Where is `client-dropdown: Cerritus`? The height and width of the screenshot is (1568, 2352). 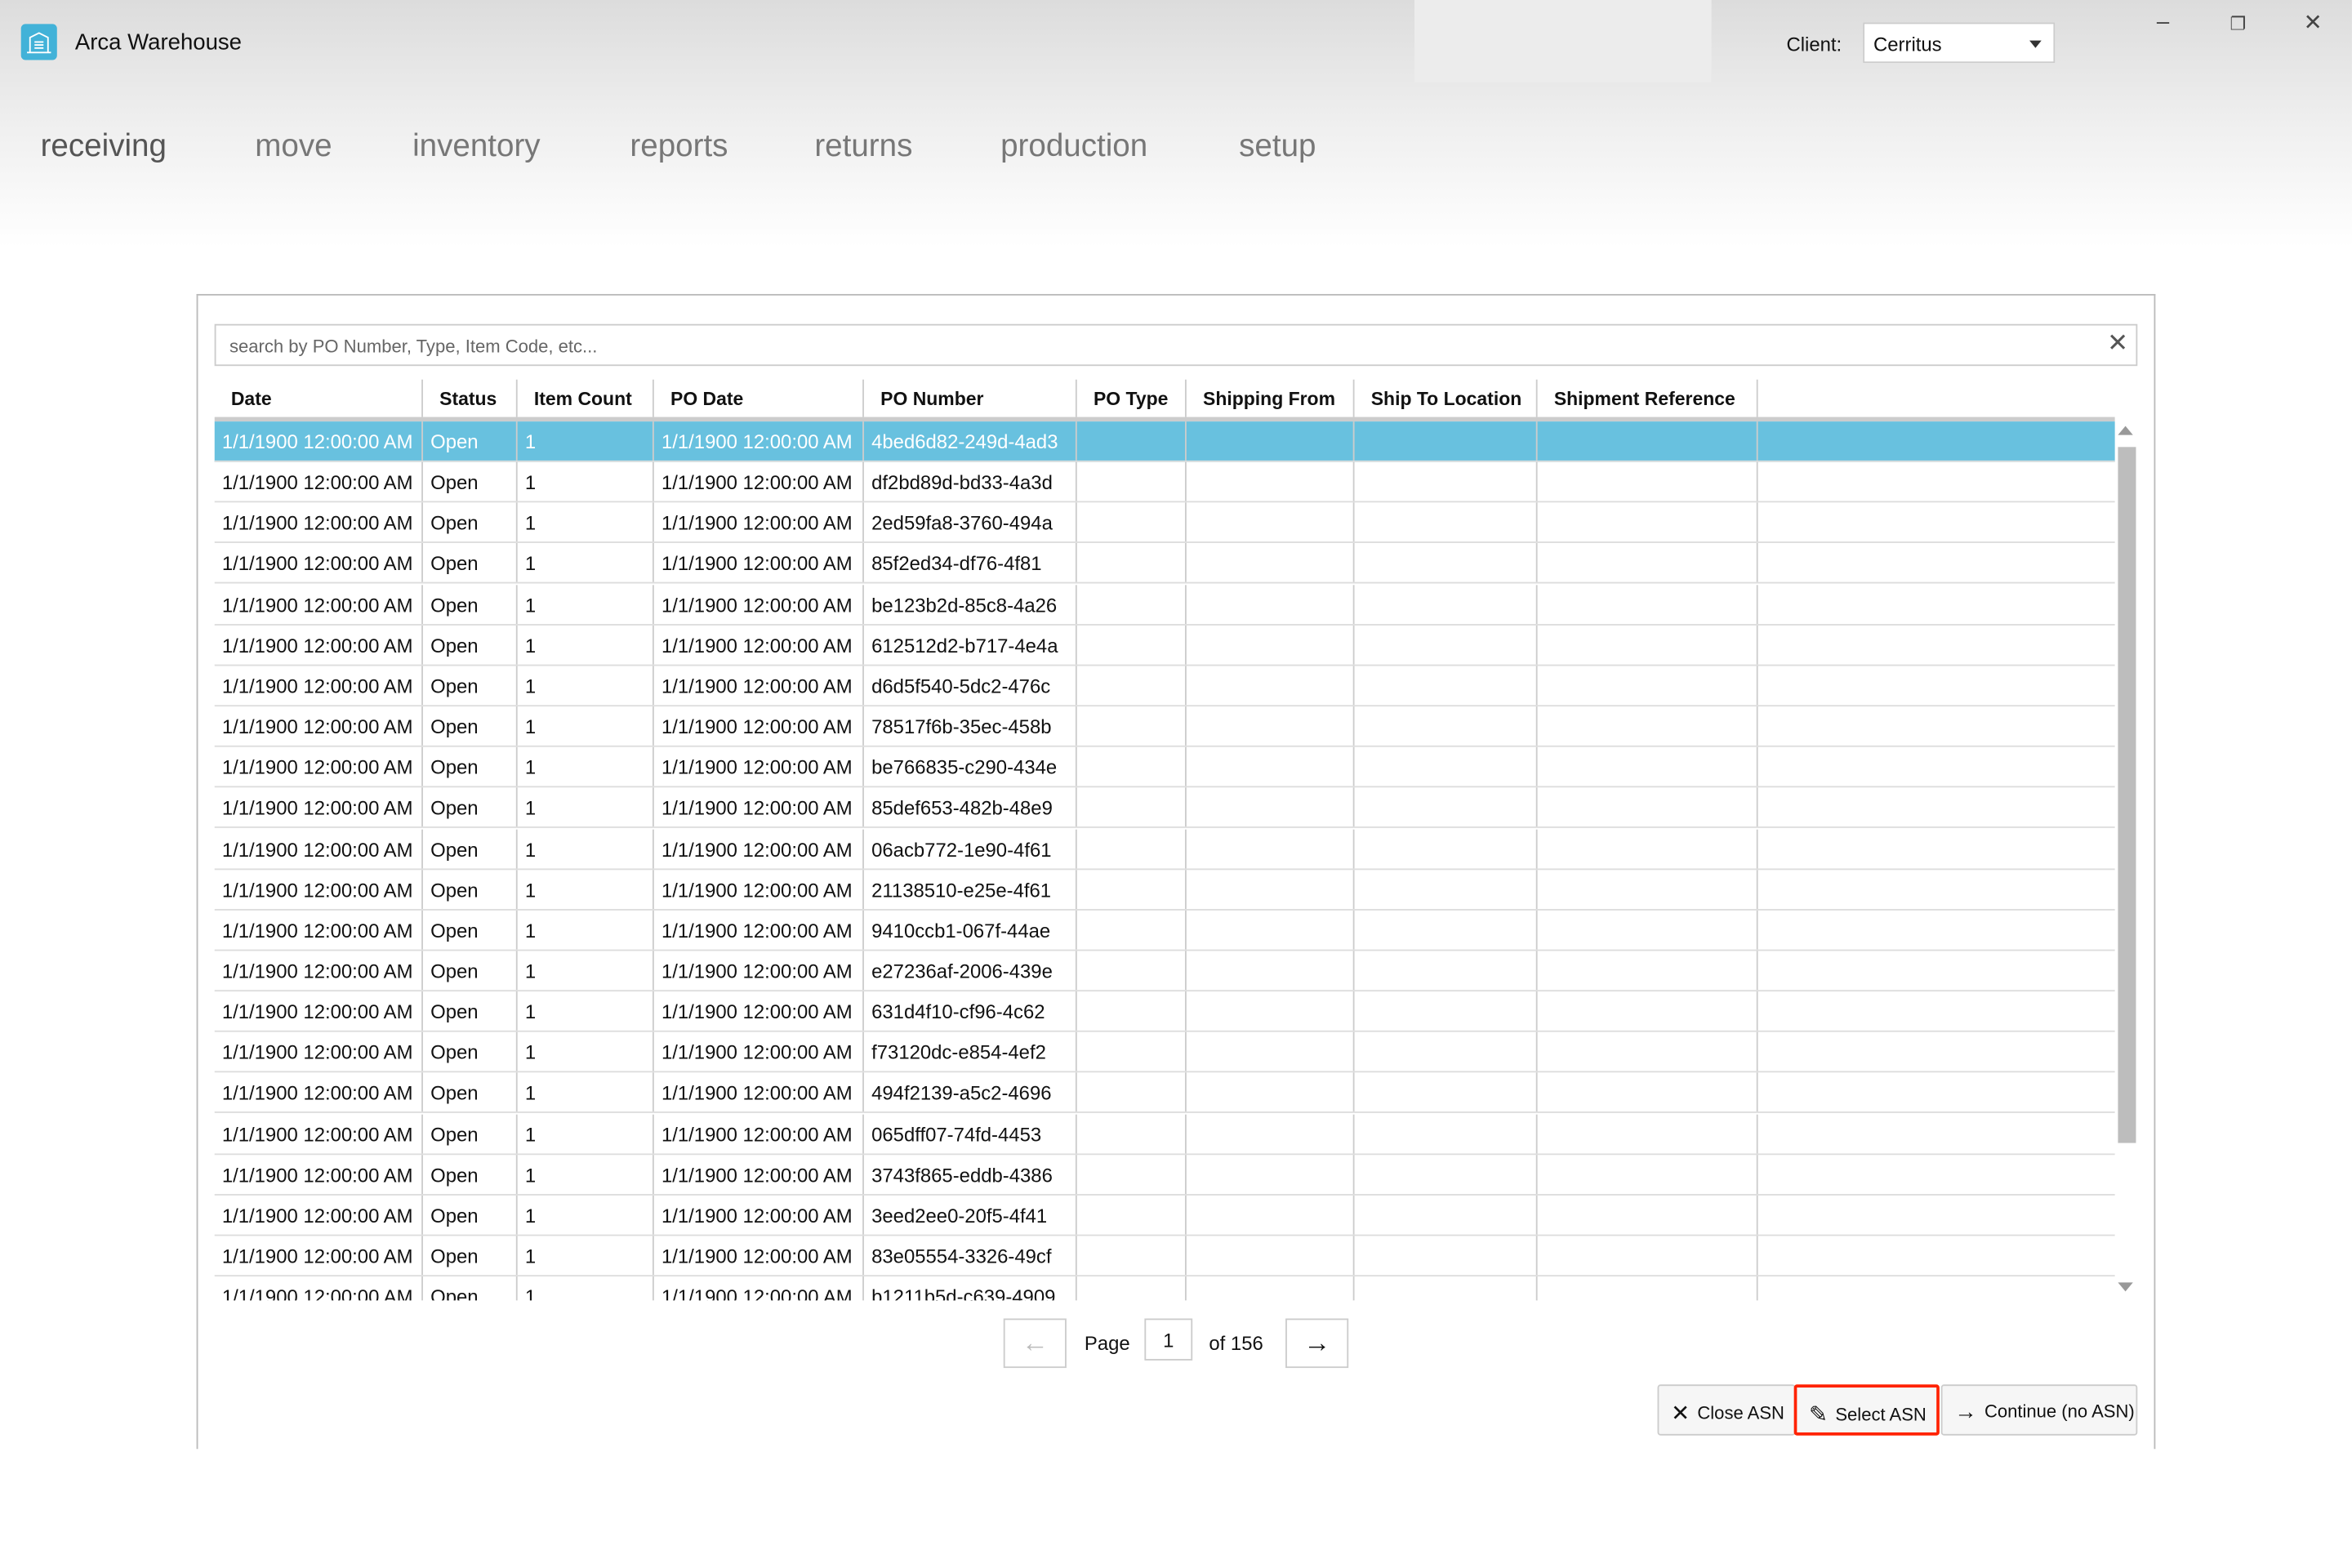
client-dropdown: Cerritus is located at coordinates (1959, 43).